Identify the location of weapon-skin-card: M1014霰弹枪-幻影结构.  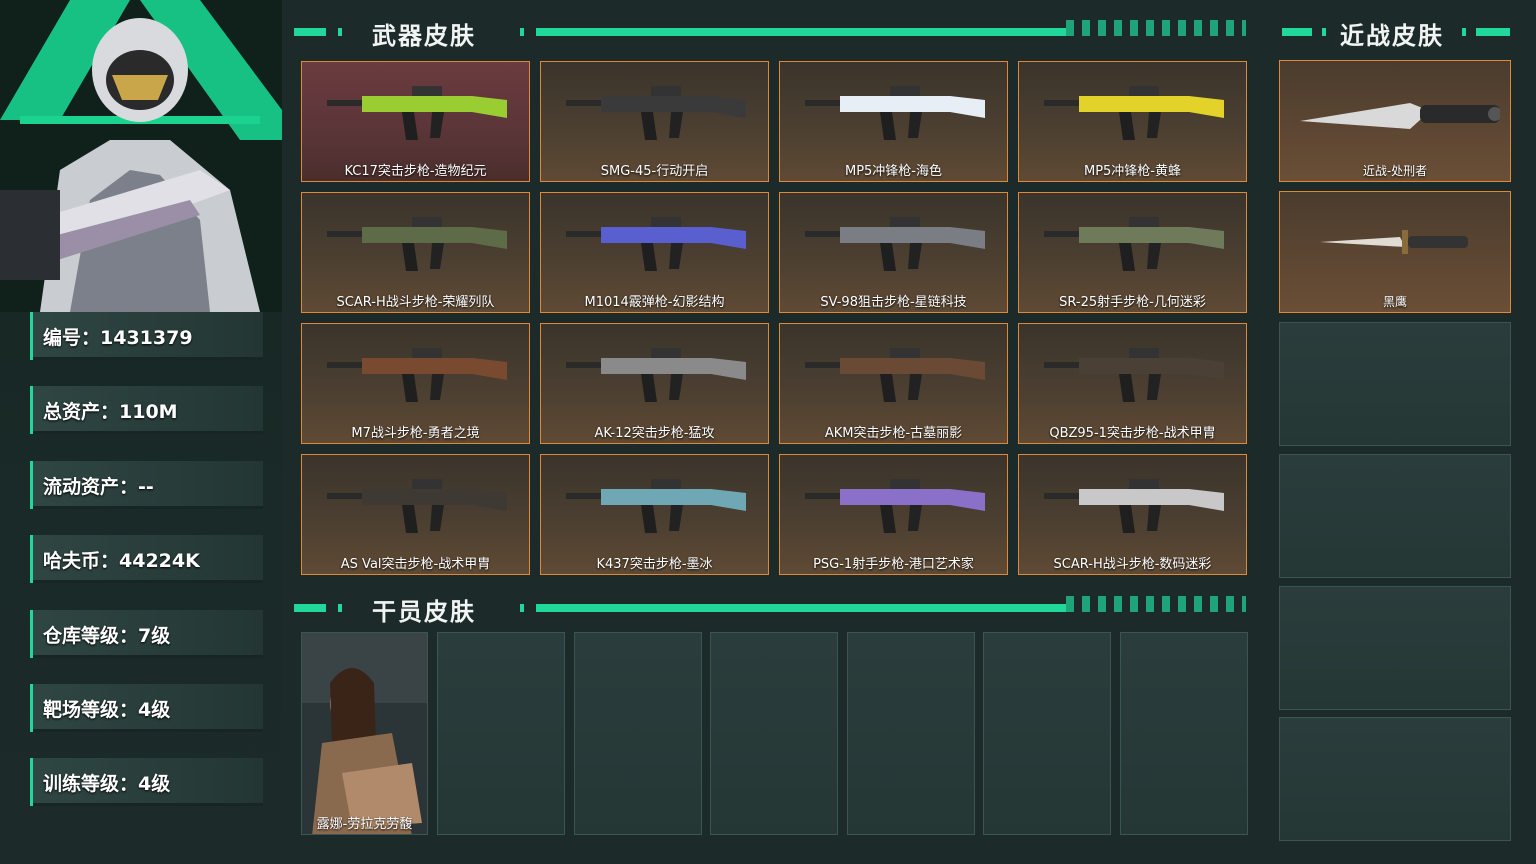
(654, 252).